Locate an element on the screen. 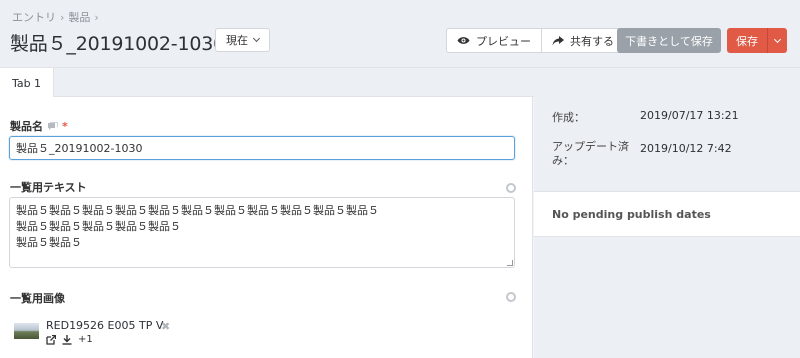  page-title: 製品５_20191002-1030 is located at coordinates (118, 44).